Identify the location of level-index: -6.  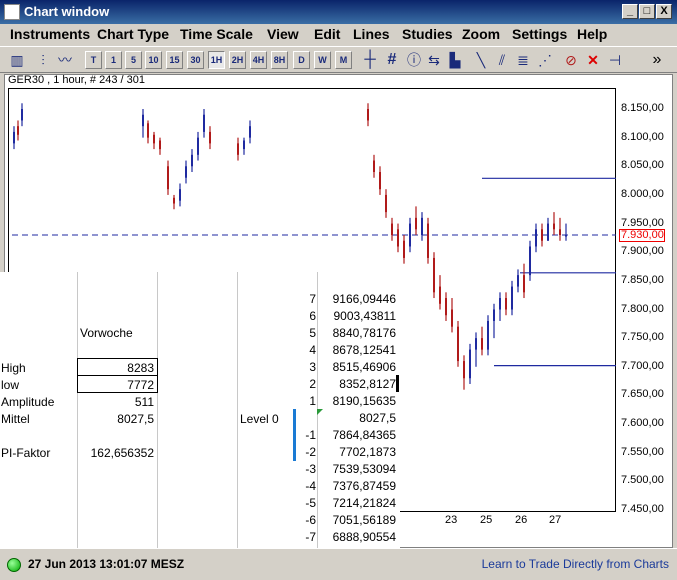
(310, 520).